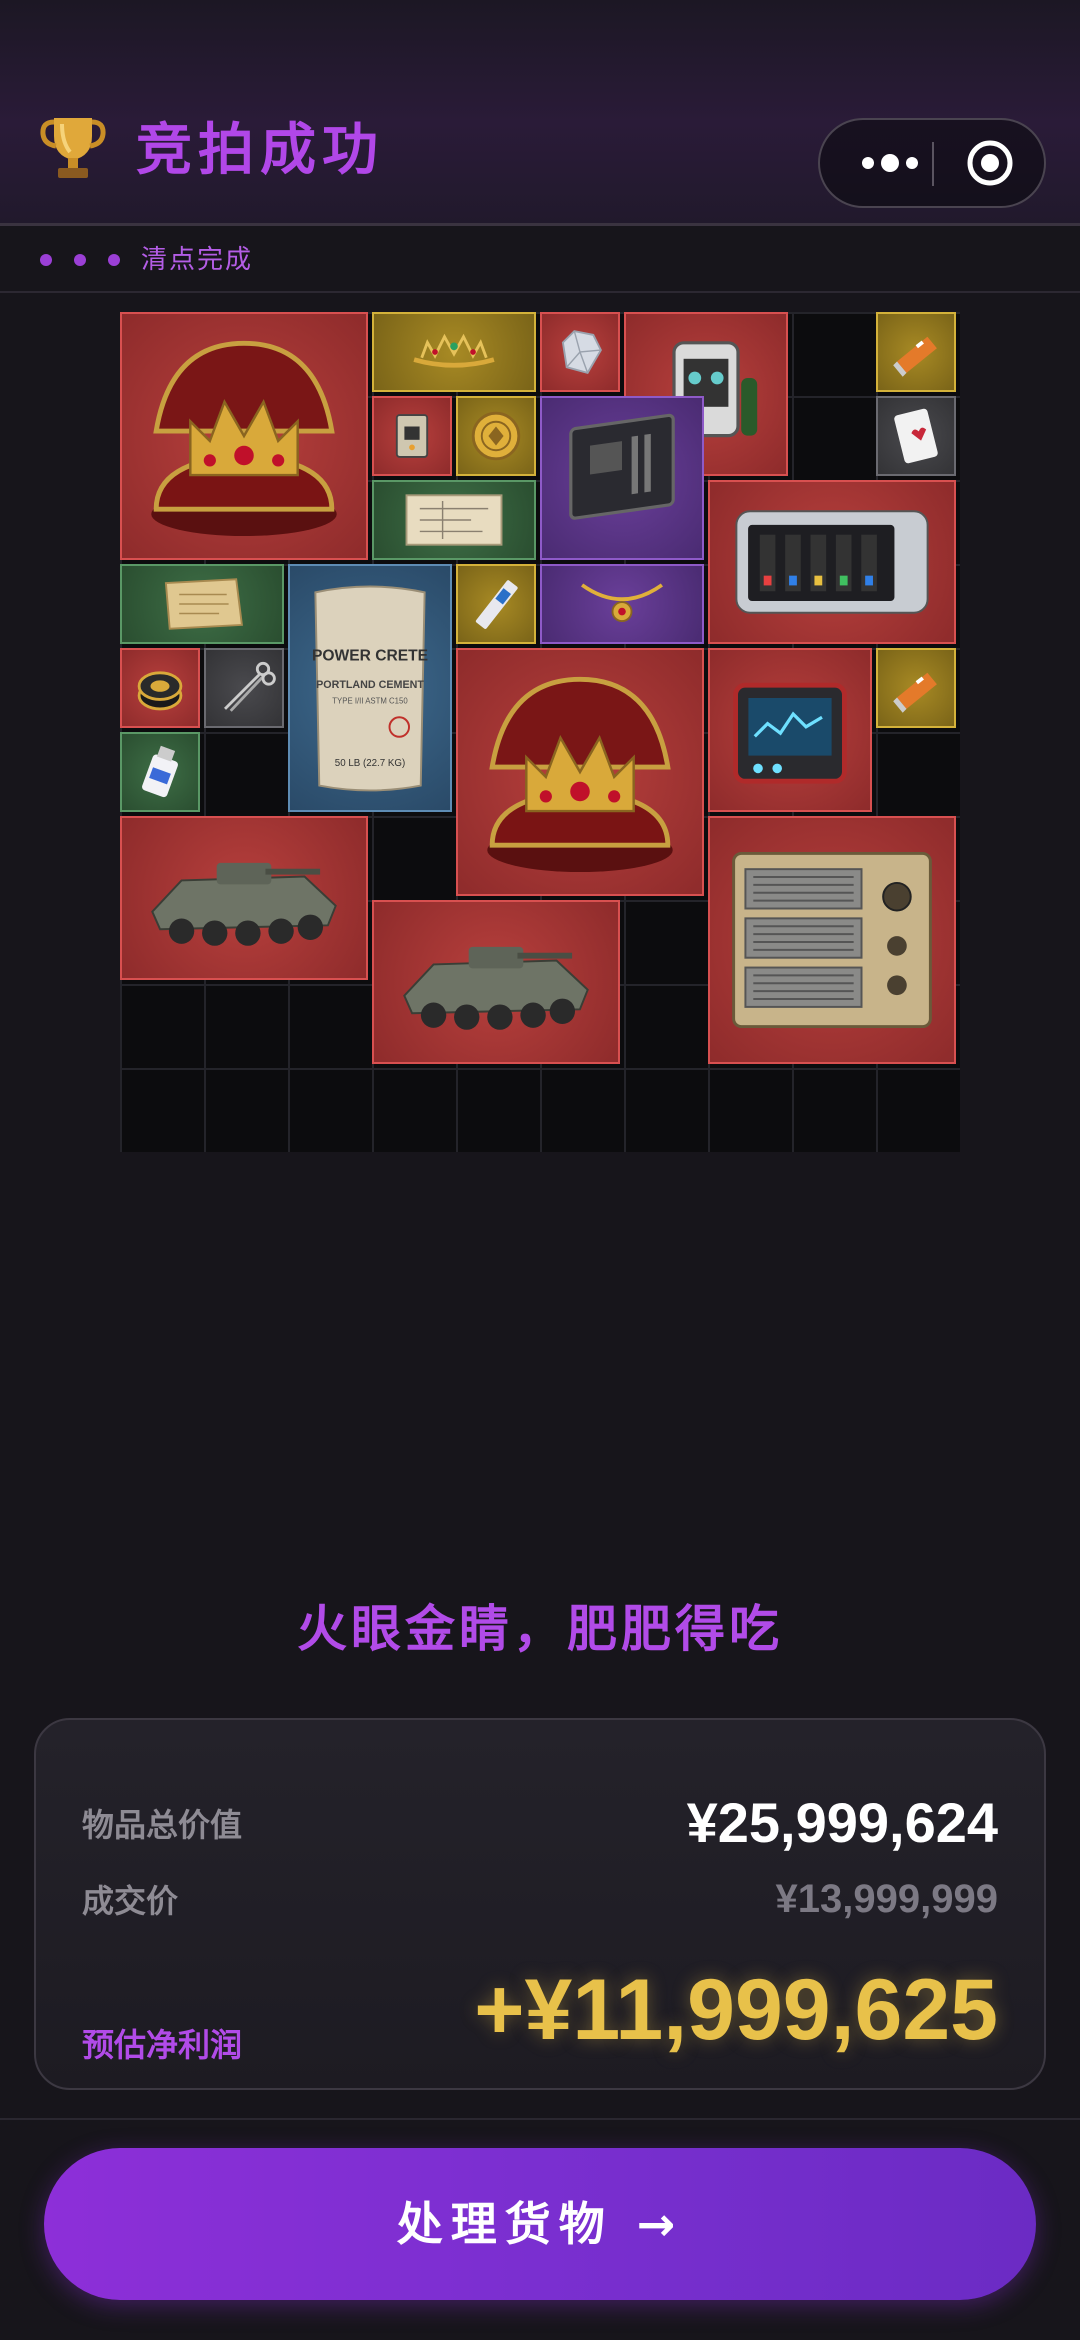 Image resolution: width=1080 pixels, height=2340 pixels. What do you see at coordinates (197, 260) in the screenshot?
I see `status-text: 清点完成` at bounding box center [197, 260].